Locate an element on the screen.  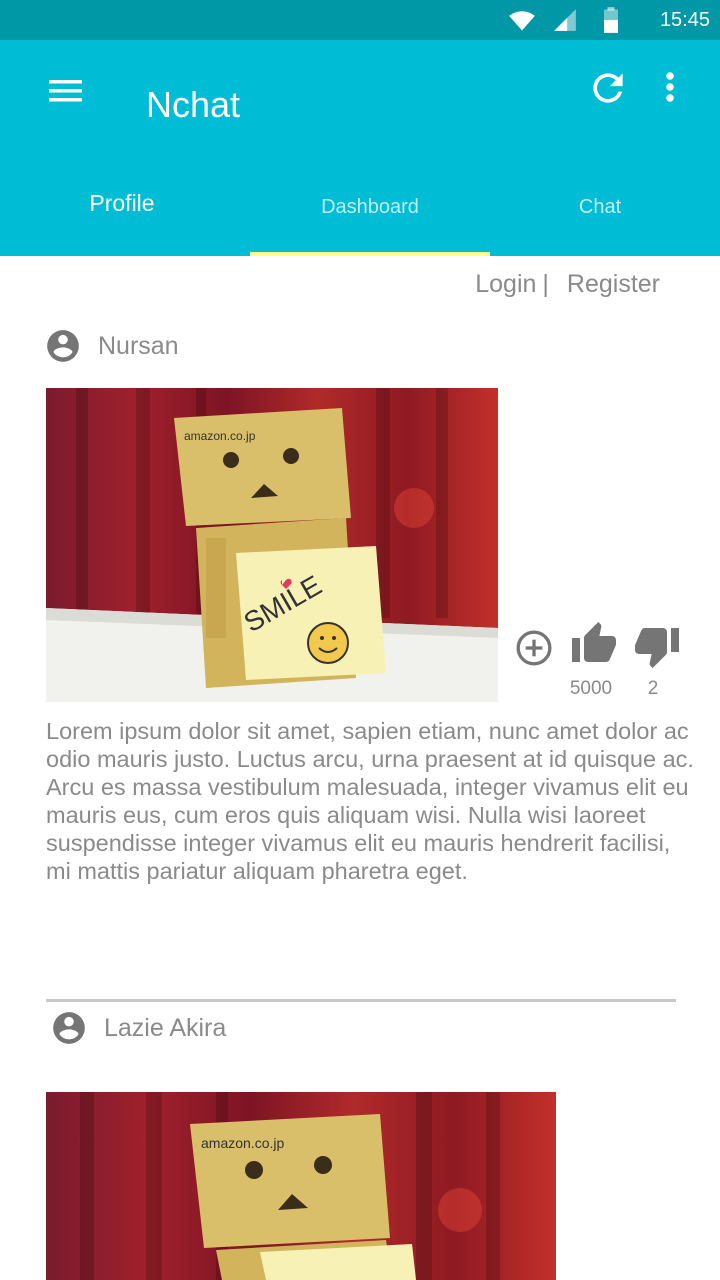
tab-dashboard: Dashboard is located at coordinates (370, 218).